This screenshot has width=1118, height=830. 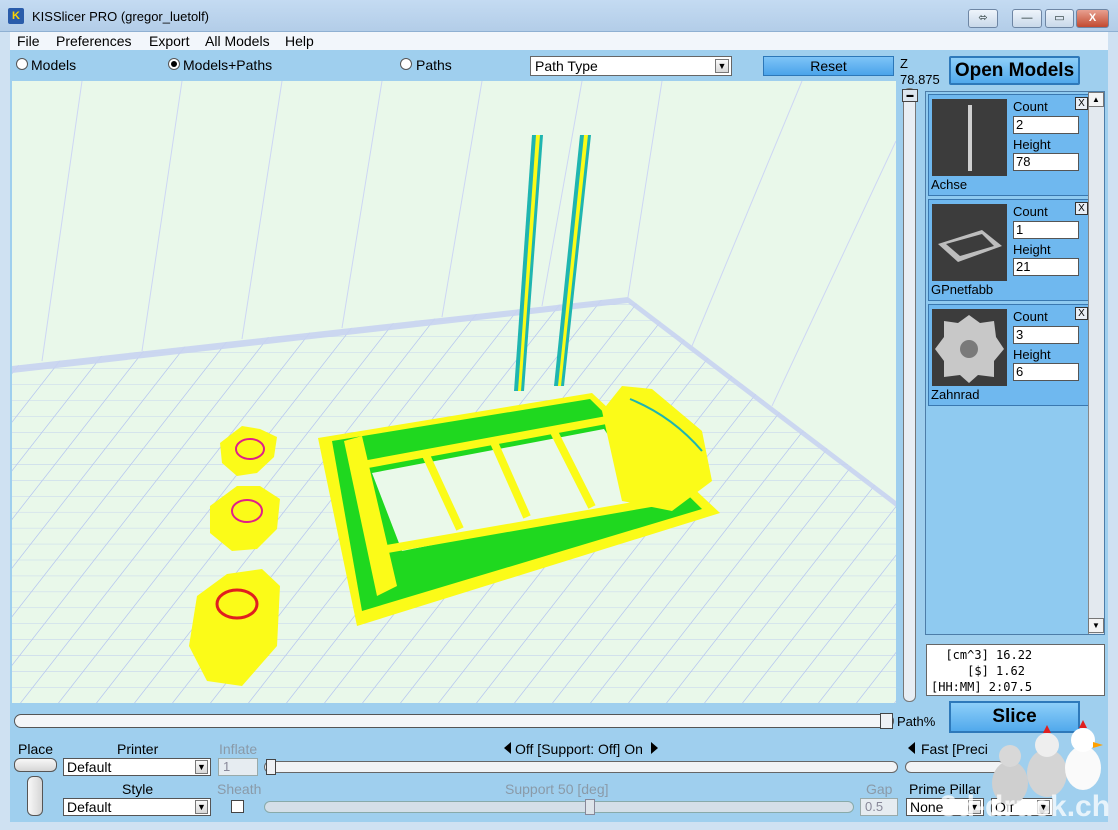 What do you see at coordinates (955, 394) in the screenshot?
I see `model-name: Zahnrad` at bounding box center [955, 394].